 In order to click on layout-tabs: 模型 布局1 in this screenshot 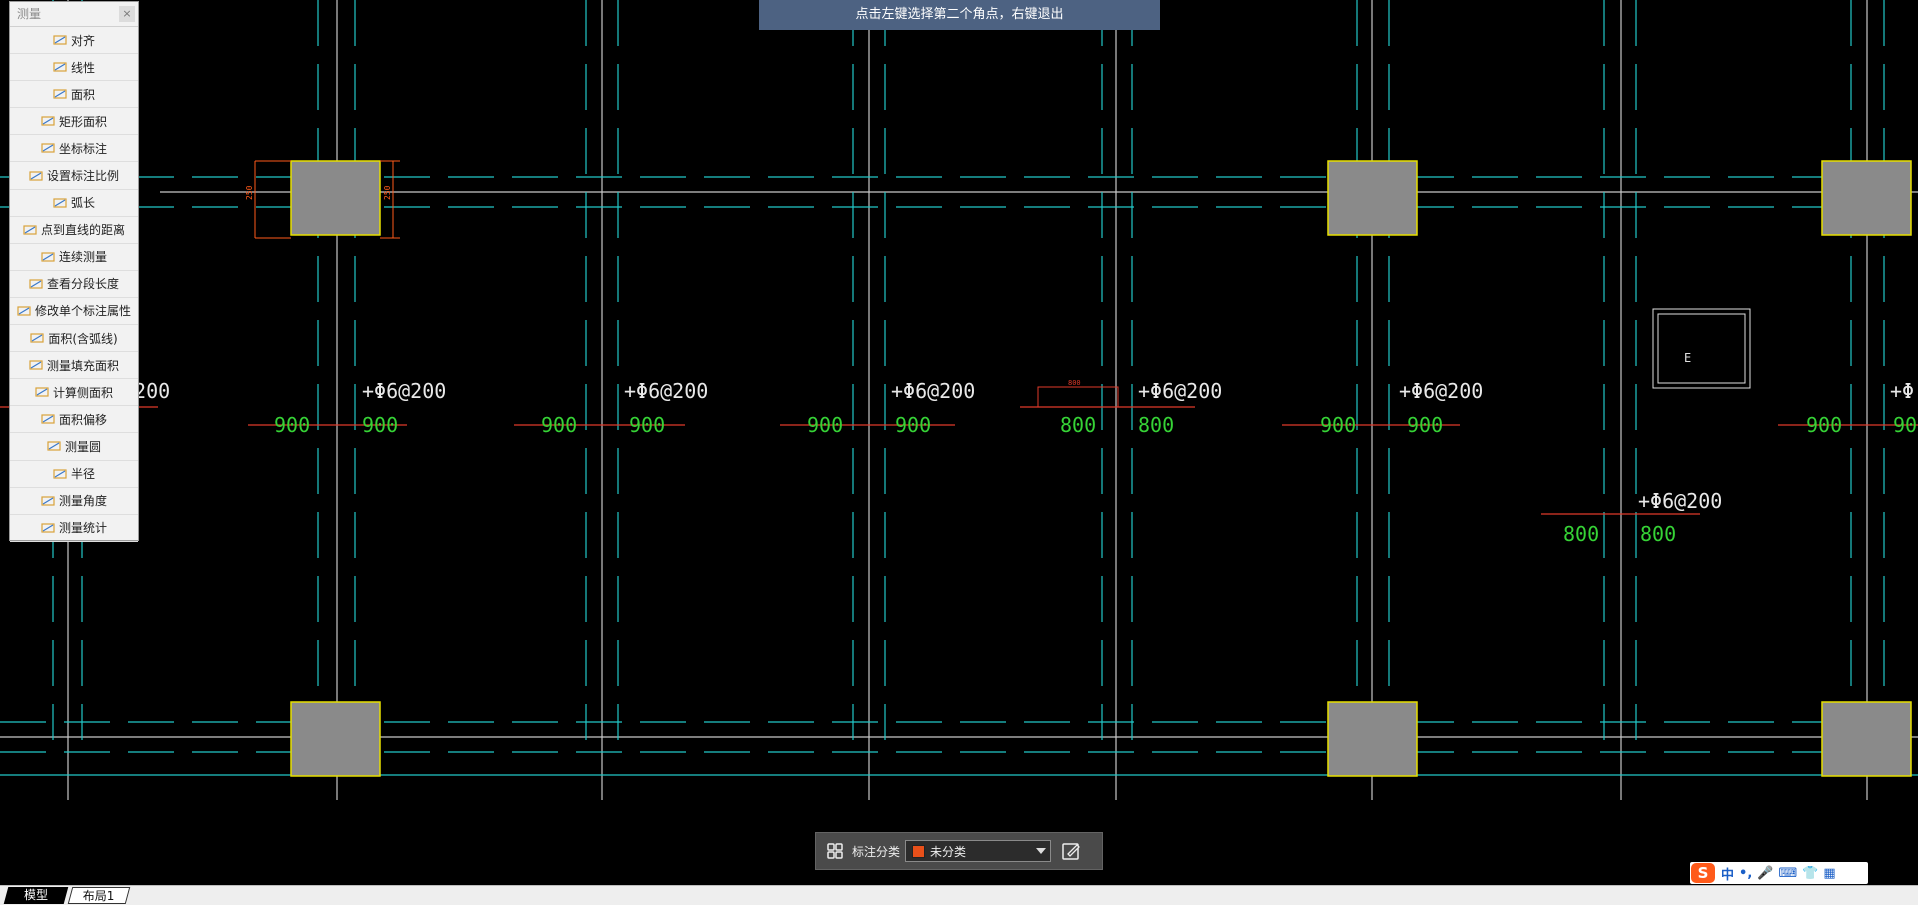, I will do `click(959, 895)`.